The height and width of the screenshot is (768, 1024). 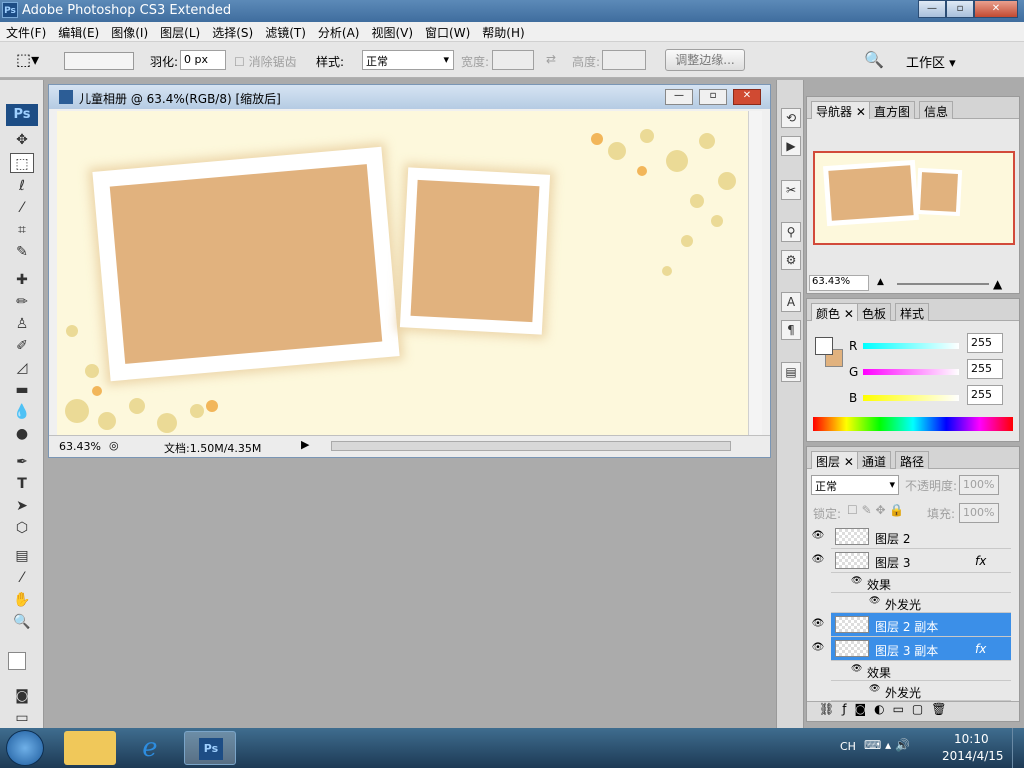 I want to click on horizontal-scrollbar, so click(x=531, y=446).